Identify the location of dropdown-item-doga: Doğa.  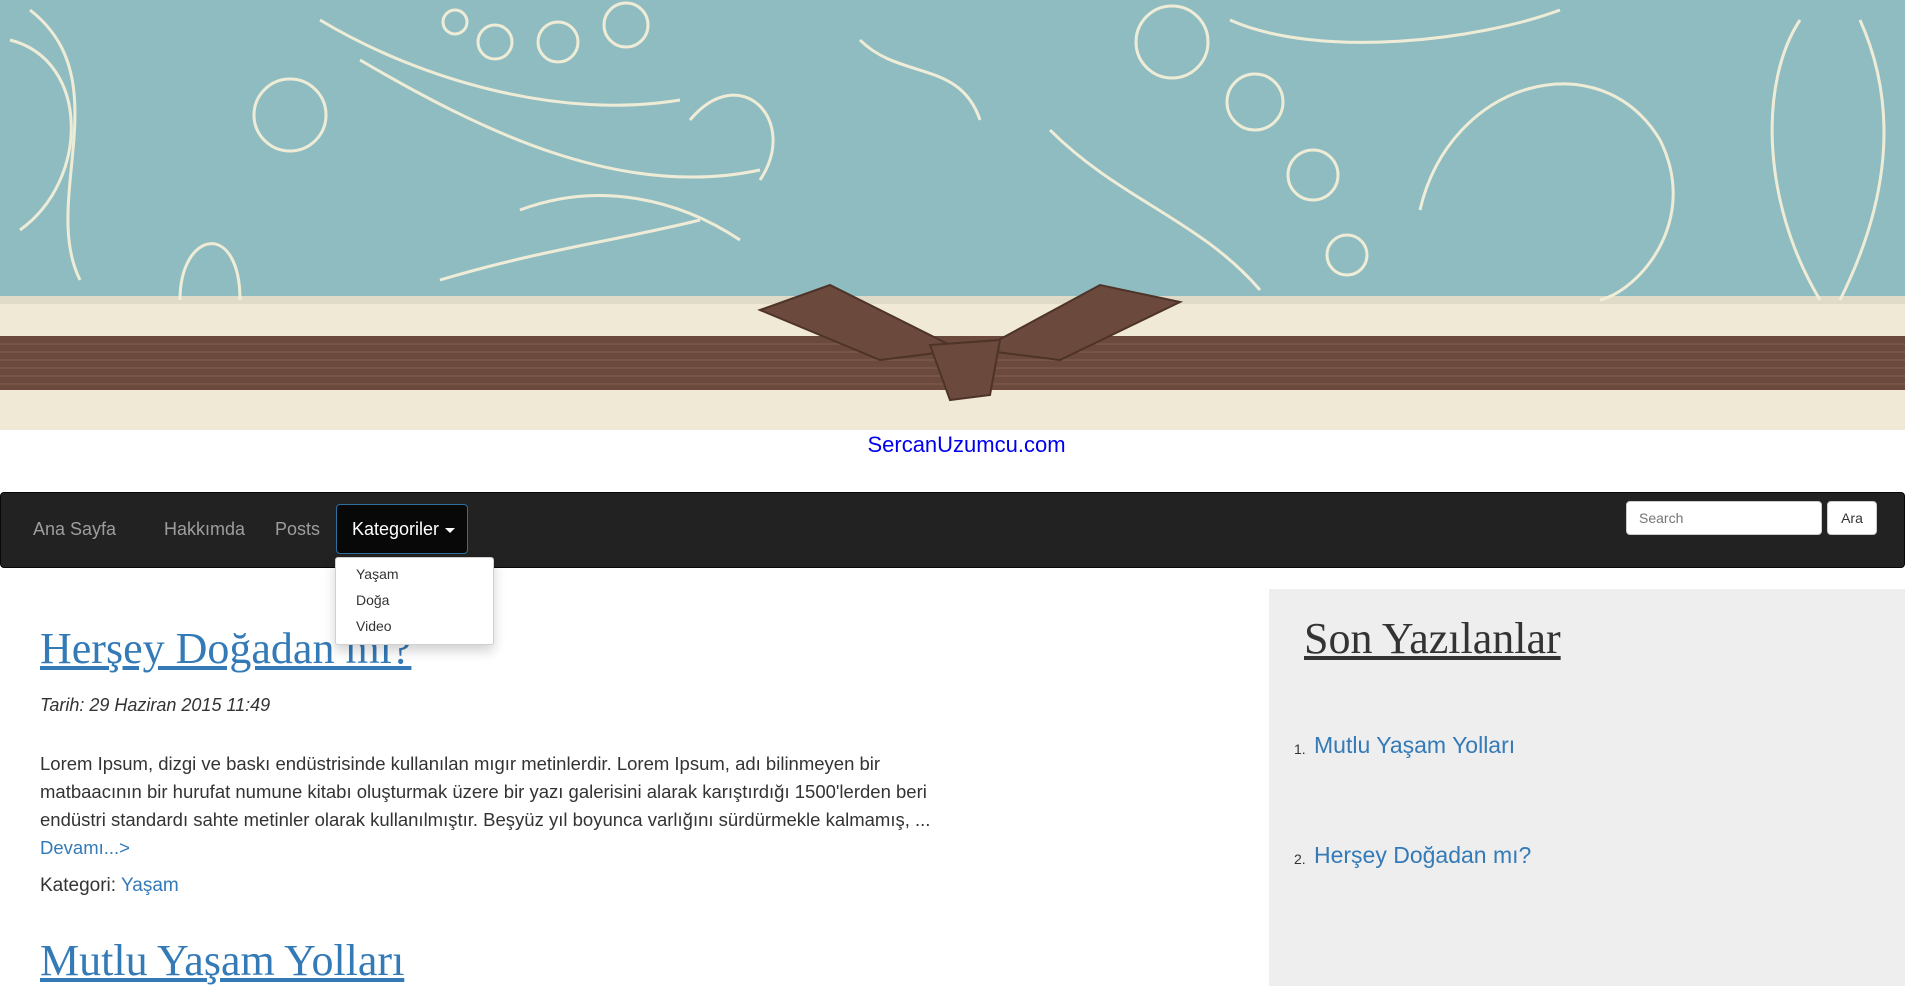
(372, 600).